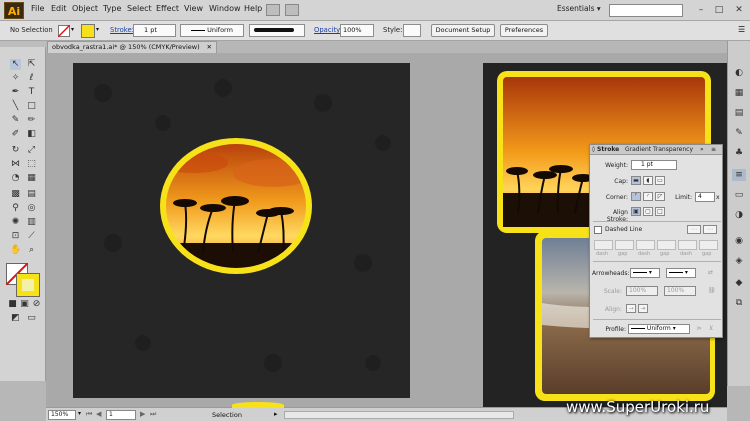 The height and width of the screenshot is (421, 750). What do you see at coordinates (713, 150) in the screenshot?
I see `panel-options-icon: ≡` at bounding box center [713, 150].